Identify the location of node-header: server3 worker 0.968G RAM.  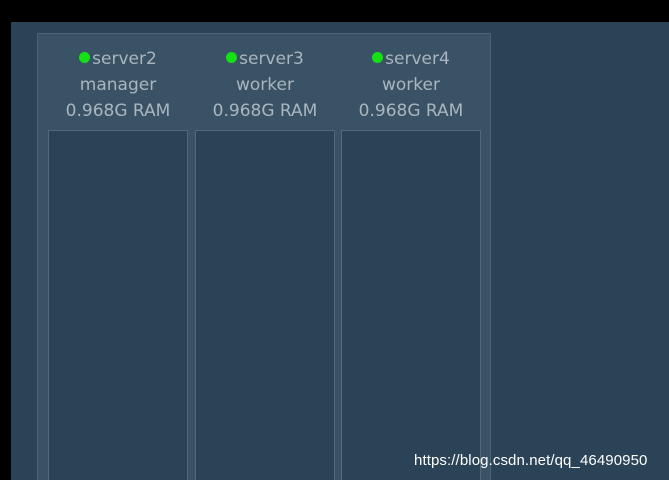
(265, 85).